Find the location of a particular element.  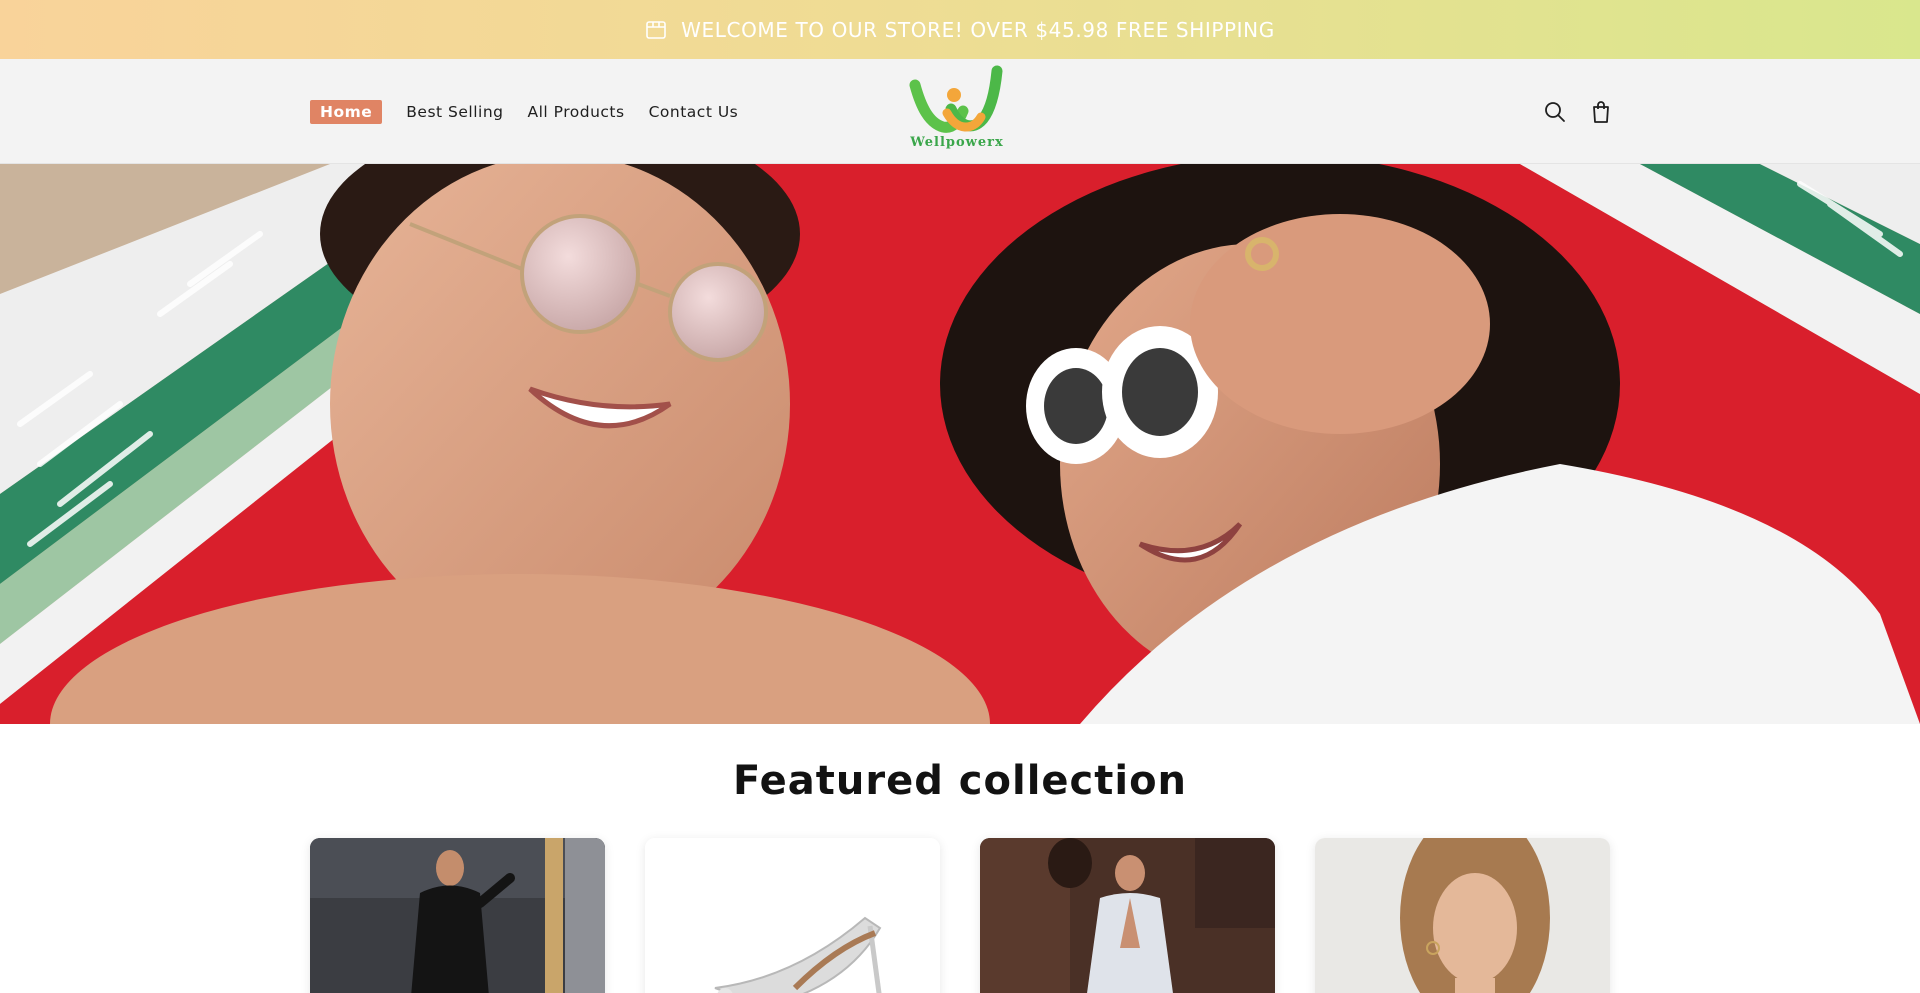

nav-home-link: Home is located at coordinates (346, 111).